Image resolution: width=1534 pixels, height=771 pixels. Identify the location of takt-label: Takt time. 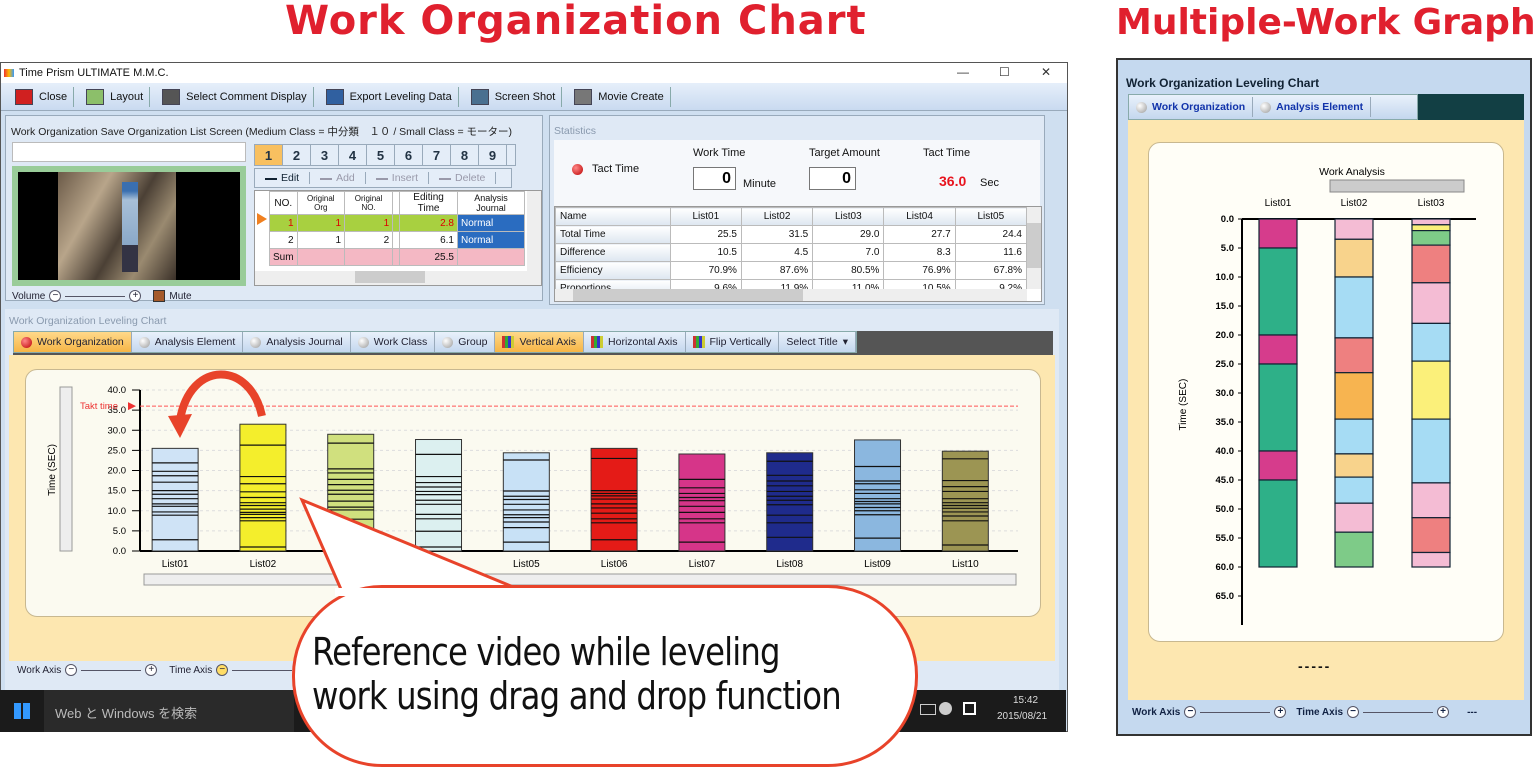
(99, 406).